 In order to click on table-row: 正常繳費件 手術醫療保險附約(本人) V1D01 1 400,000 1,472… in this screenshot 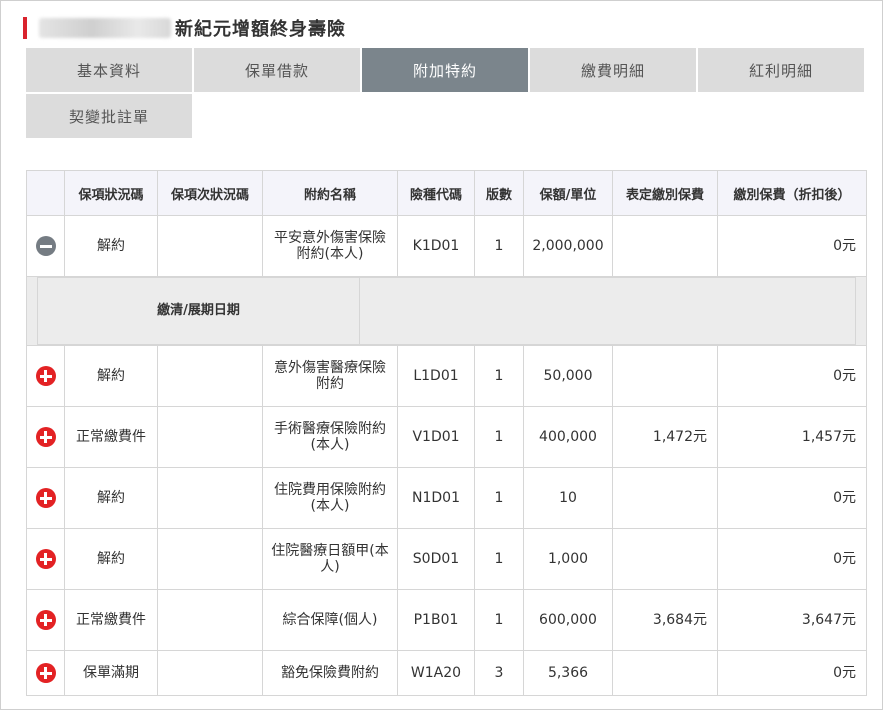, I will do `click(446, 437)`.